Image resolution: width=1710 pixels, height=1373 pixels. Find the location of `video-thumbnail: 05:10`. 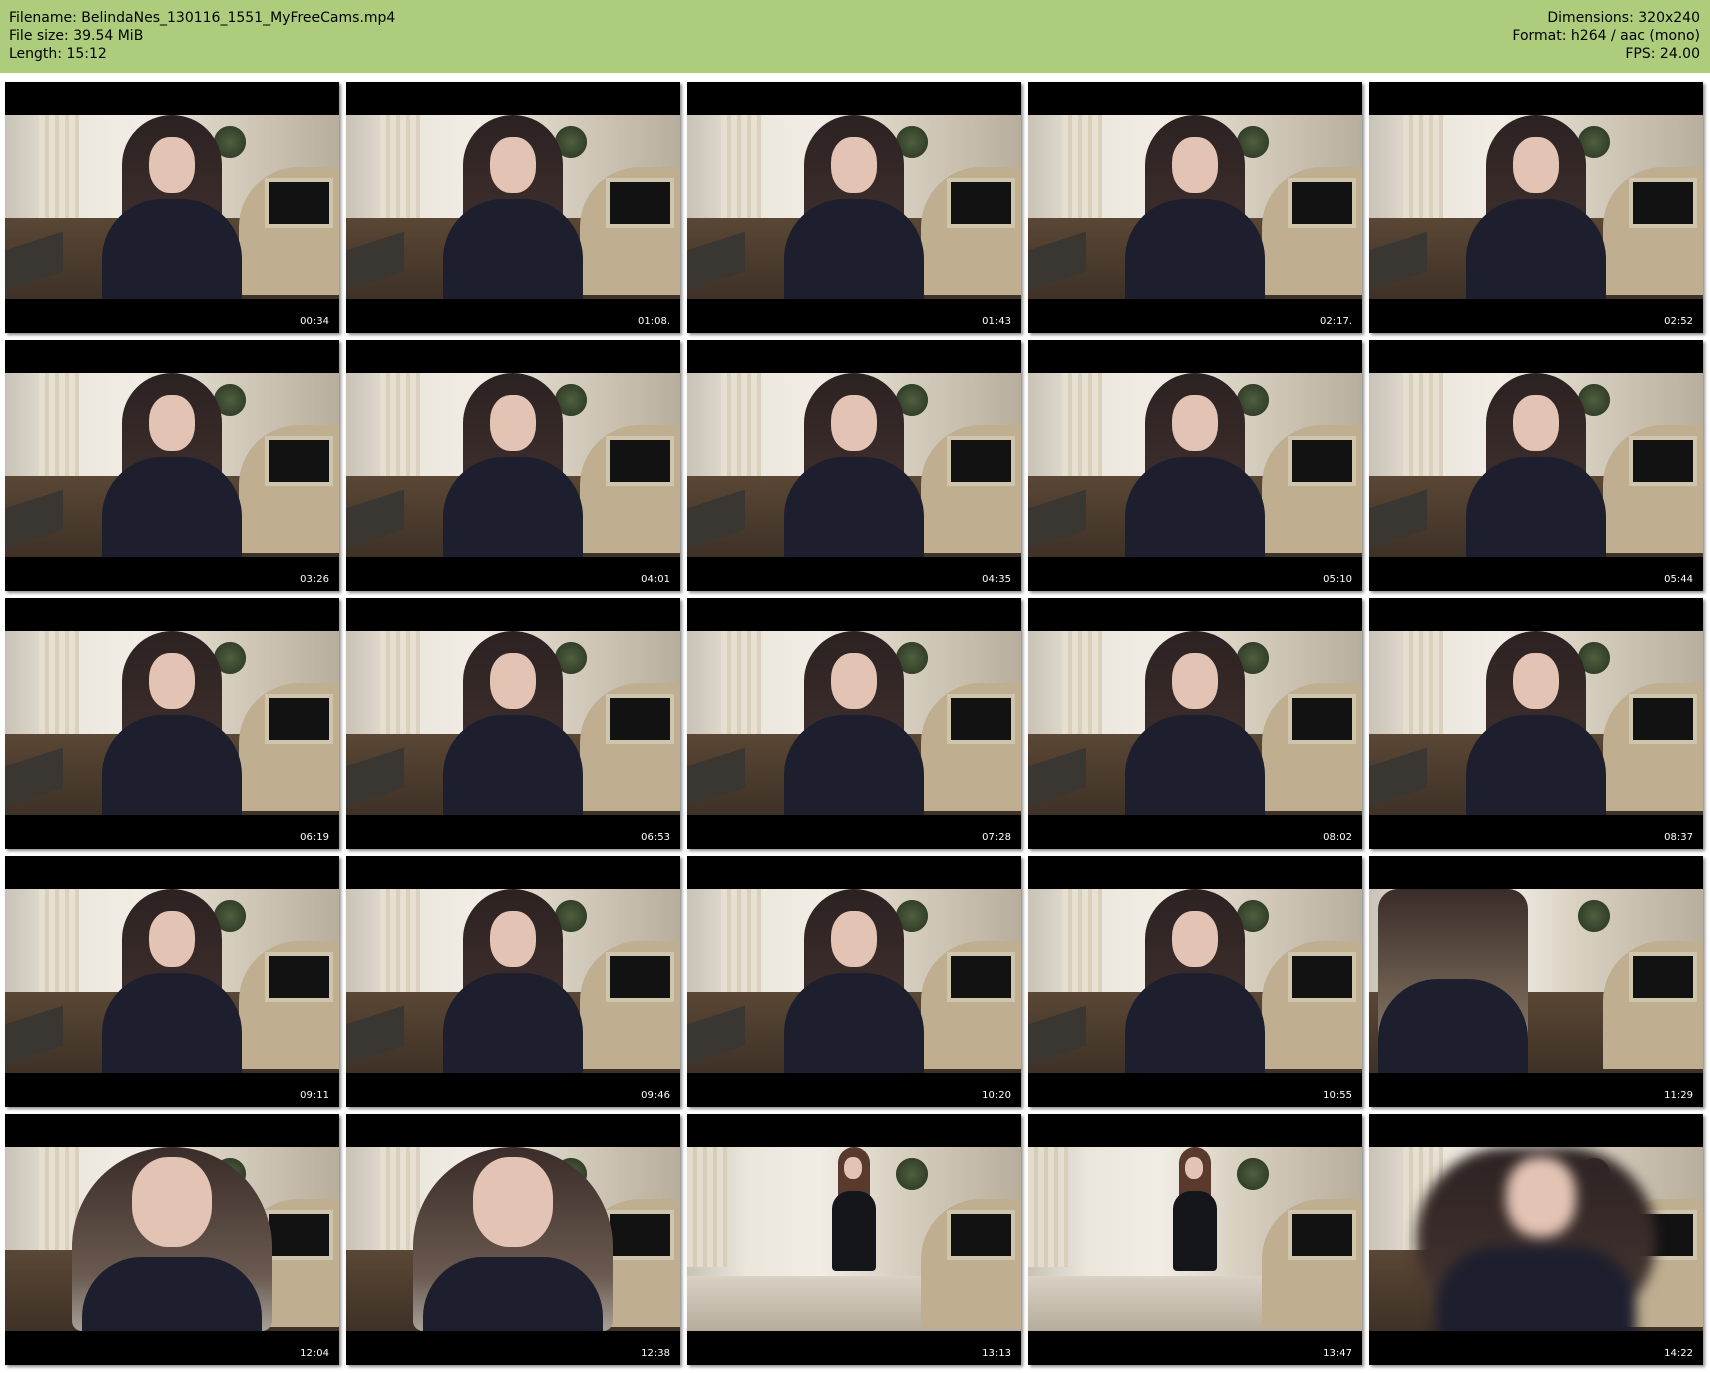

video-thumbnail: 05:10 is located at coordinates (1195, 465).